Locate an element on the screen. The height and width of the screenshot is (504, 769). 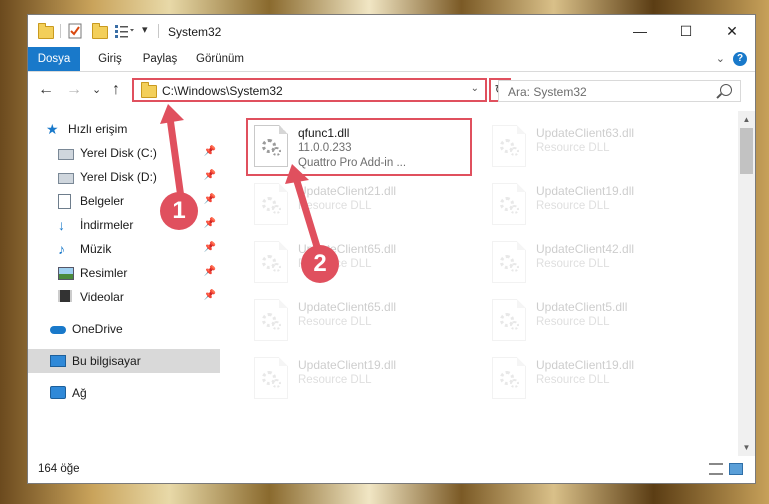
arrow-to-file is located at coordinates (307, 214).